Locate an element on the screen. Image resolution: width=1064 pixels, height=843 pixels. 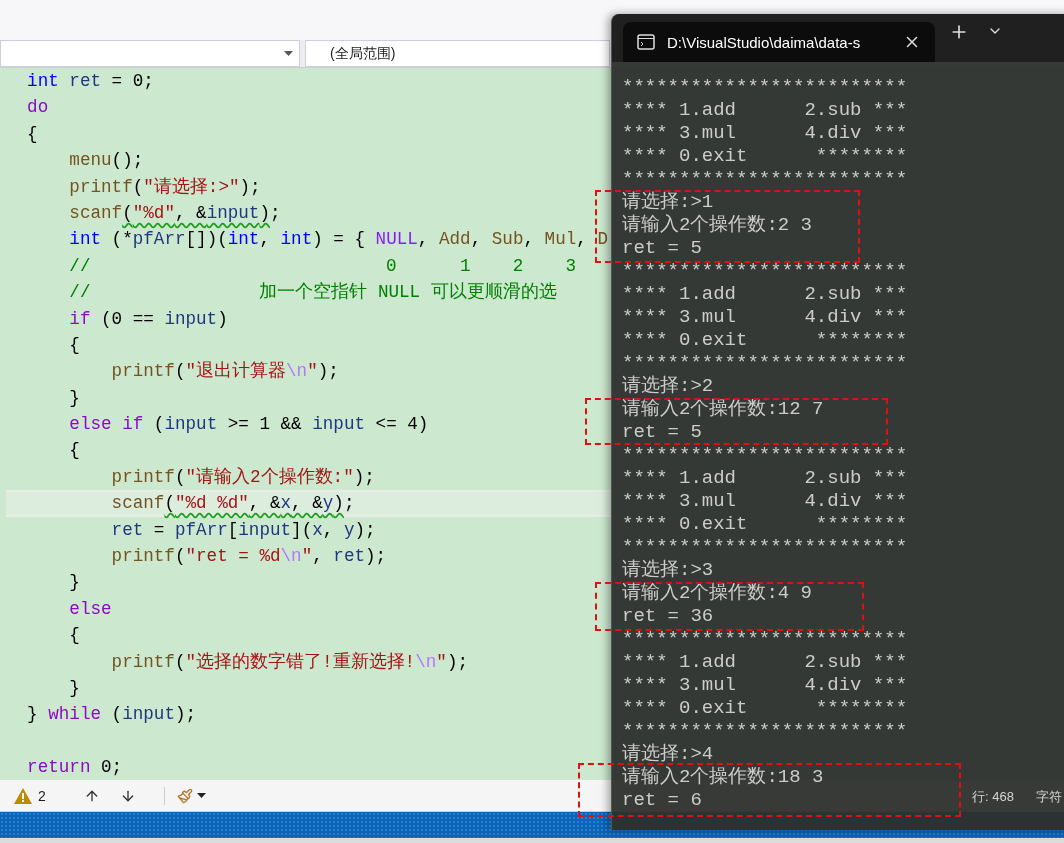
code-line: int ret = 0; is located at coordinates (90, 81).